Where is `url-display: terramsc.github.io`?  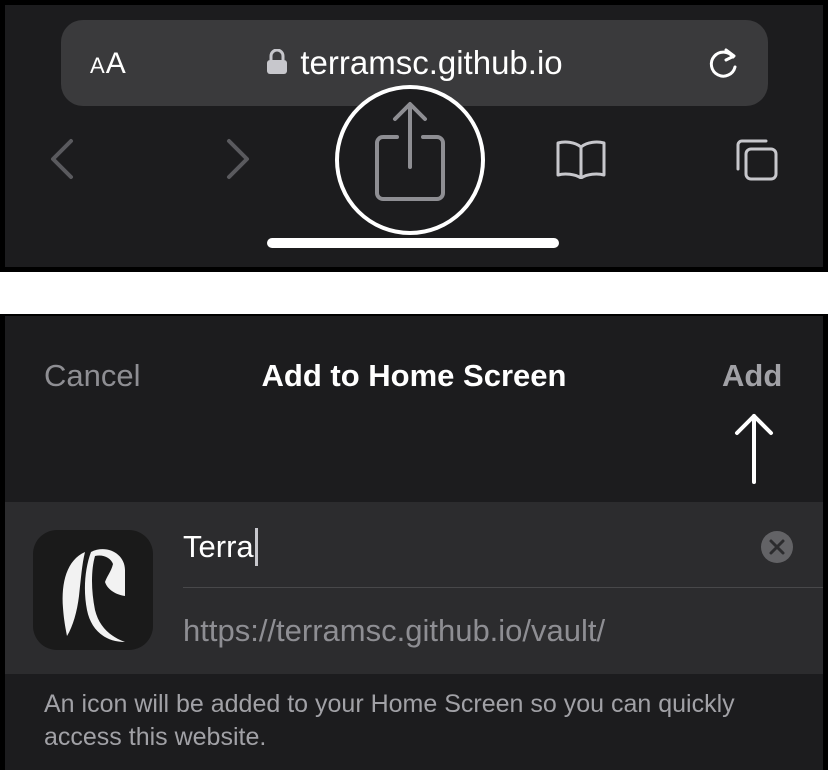 url-display: terramsc.github.io is located at coordinates (414, 63).